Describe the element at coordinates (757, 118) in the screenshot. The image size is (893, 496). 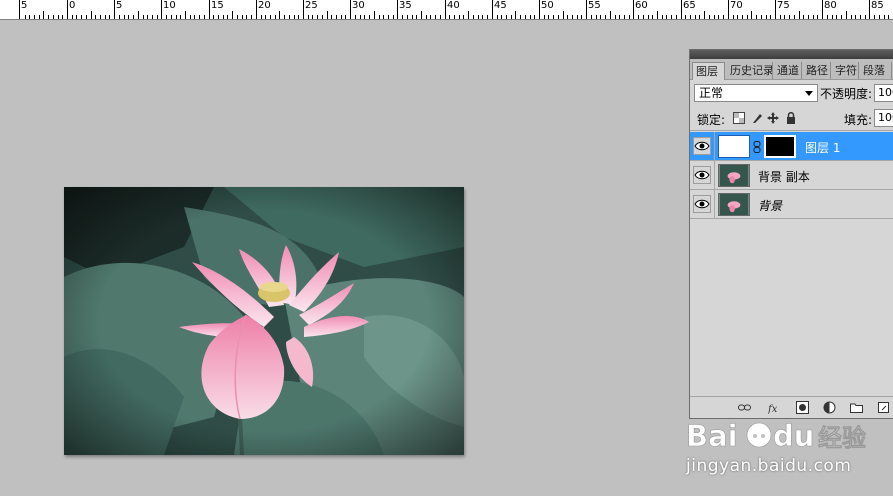
I see `lock-image-pixels-icon` at that location.